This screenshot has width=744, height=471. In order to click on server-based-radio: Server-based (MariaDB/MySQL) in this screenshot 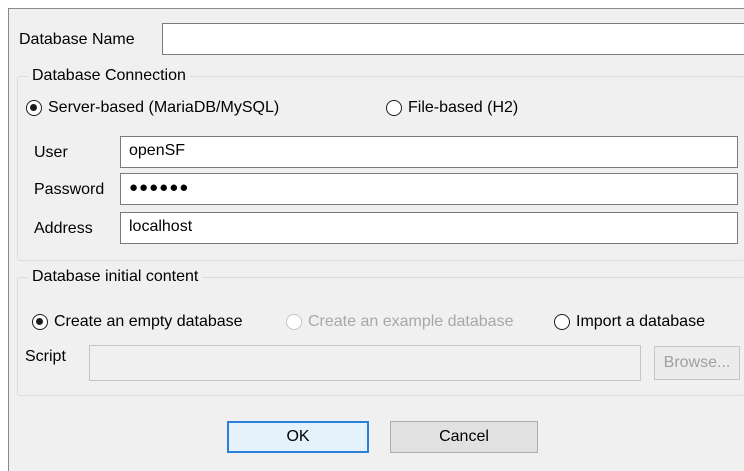, I will do `click(152, 108)`.